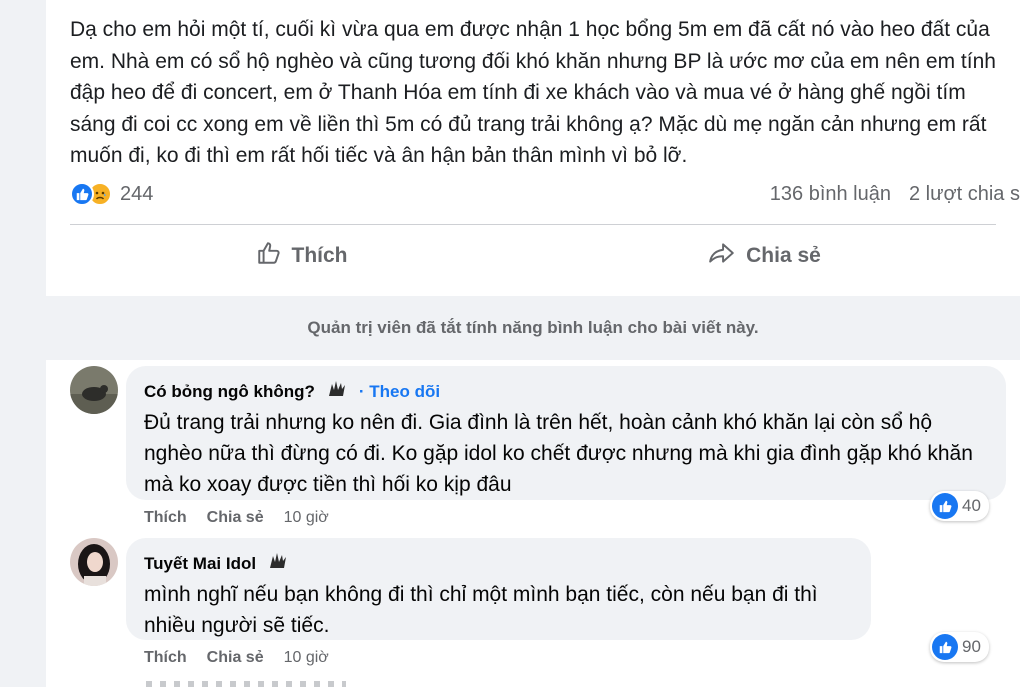  Describe the element at coordinates (783, 255) in the screenshot. I see `share-label: Chia sẻ` at that location.